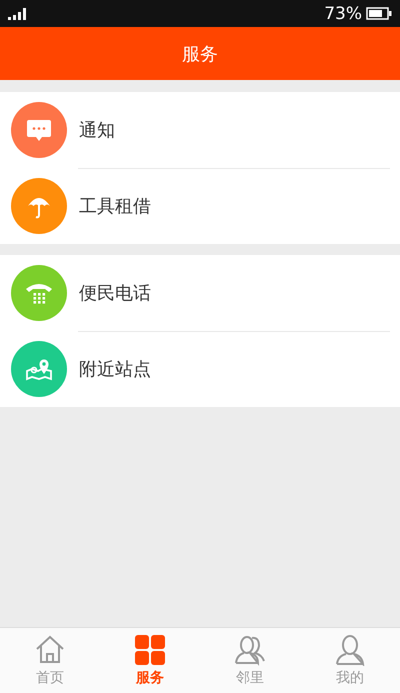 The width and height of the screenshot is (400, 693). Describe the element at coordinates (18, 14) in the screenshot. I see `signal-icon` at that location.